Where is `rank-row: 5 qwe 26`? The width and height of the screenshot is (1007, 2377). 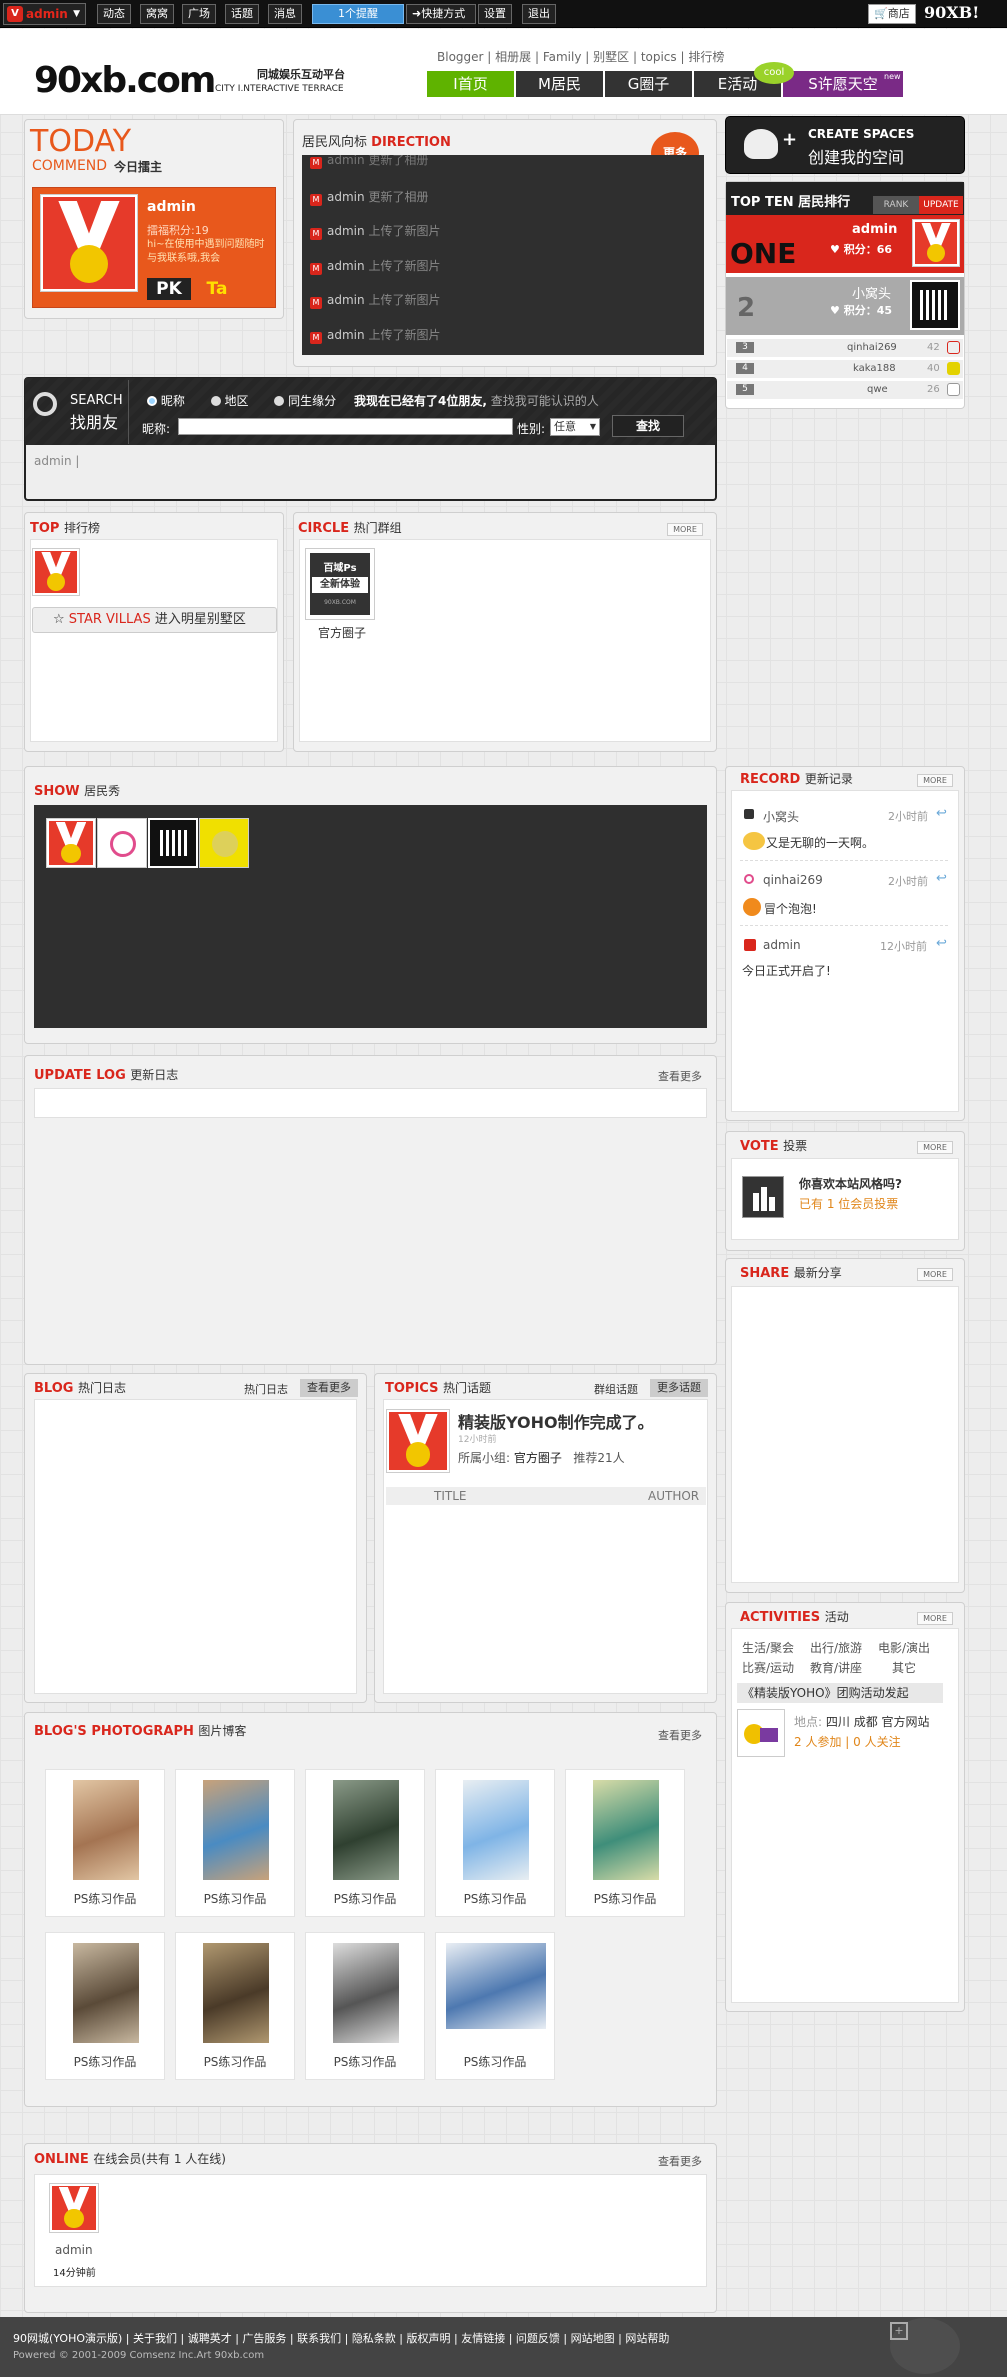 rank-row: 5 qwe 26 is located at coordinates (845, 390).